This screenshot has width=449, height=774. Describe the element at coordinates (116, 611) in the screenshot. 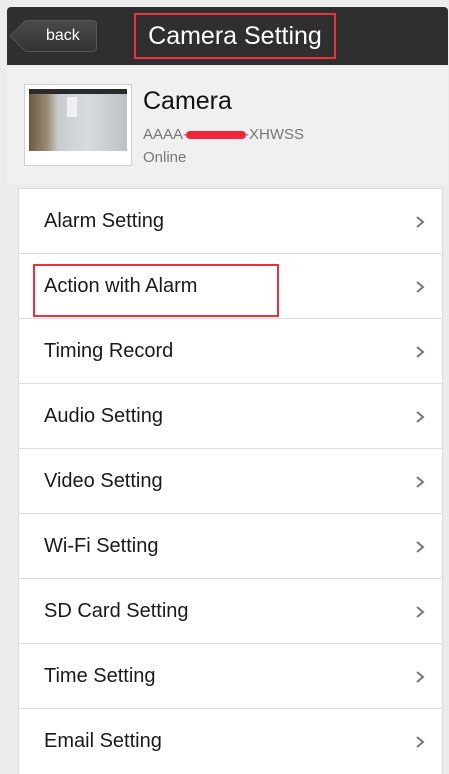

I see `menu-item-label: SD Card Setting` at that location.